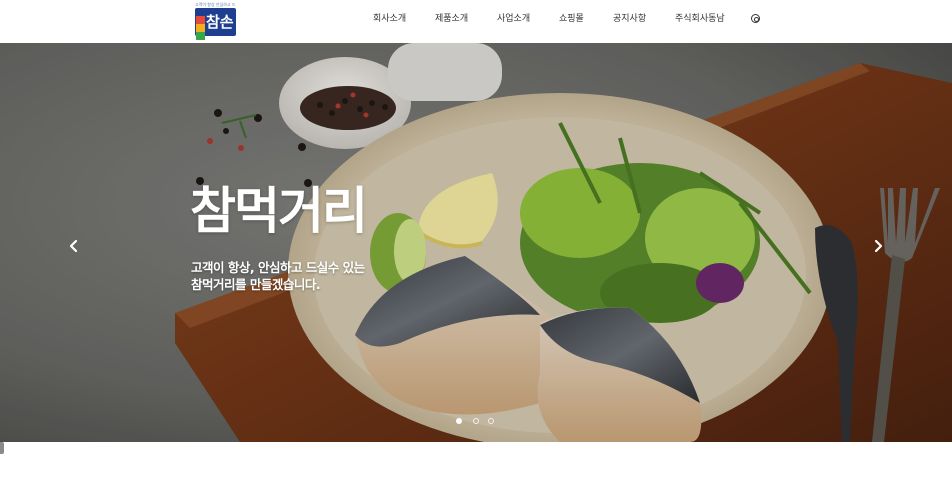  I want to click on logo-brand-text: 참손, so click(220, 22).